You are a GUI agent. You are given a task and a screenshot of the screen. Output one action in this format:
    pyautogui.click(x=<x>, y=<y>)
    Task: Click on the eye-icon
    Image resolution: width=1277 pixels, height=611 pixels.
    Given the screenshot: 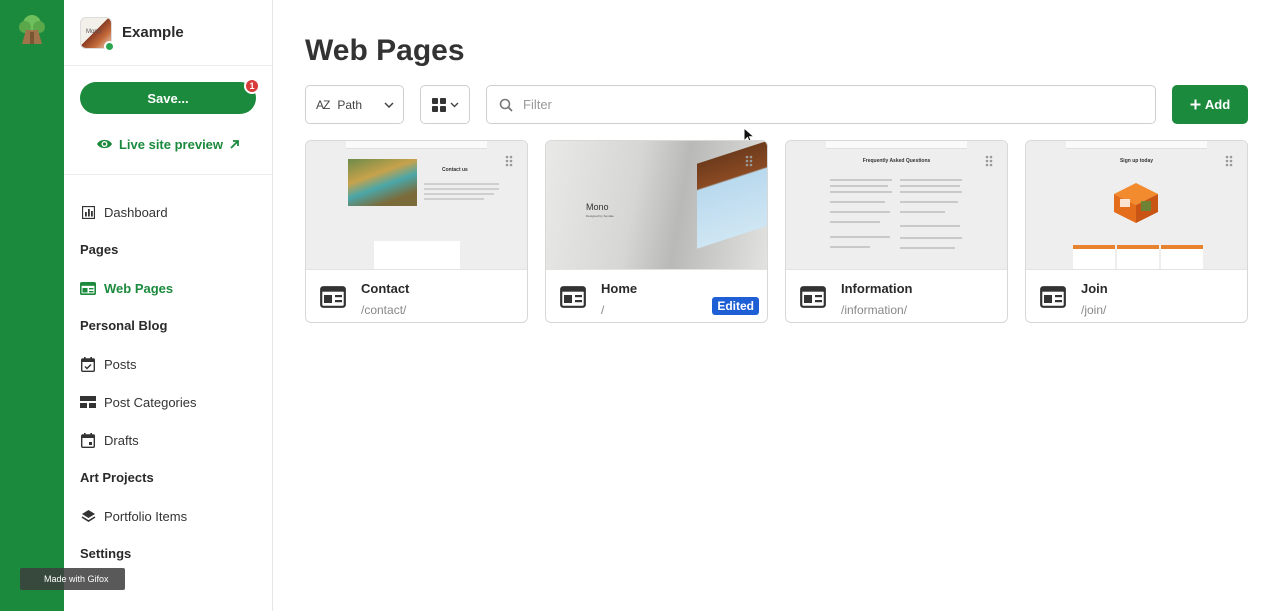 What is the action you would take?
    pyautogui.click(x=104, y=144)
    